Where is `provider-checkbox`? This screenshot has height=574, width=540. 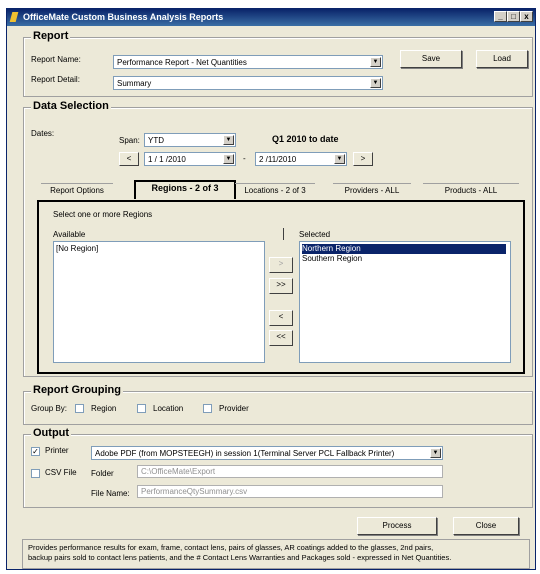 provider-checkbox is located at coordinates (207, 408).